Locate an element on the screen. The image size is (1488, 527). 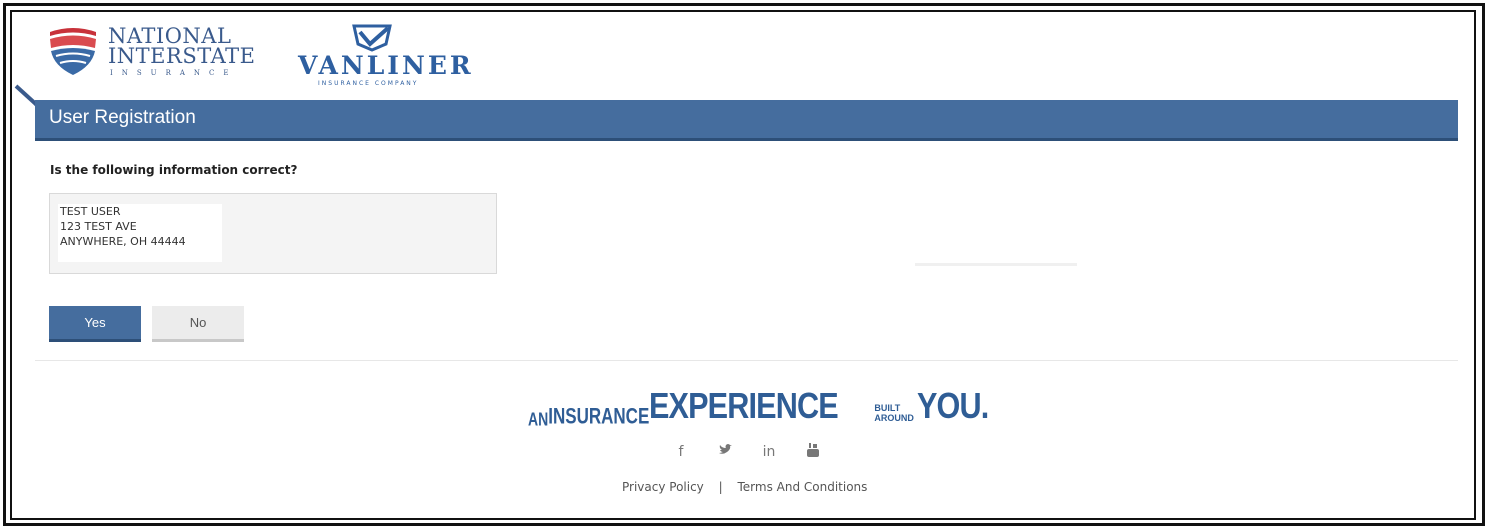
tagline-around: AROUND is located at coordinates (894, 418).